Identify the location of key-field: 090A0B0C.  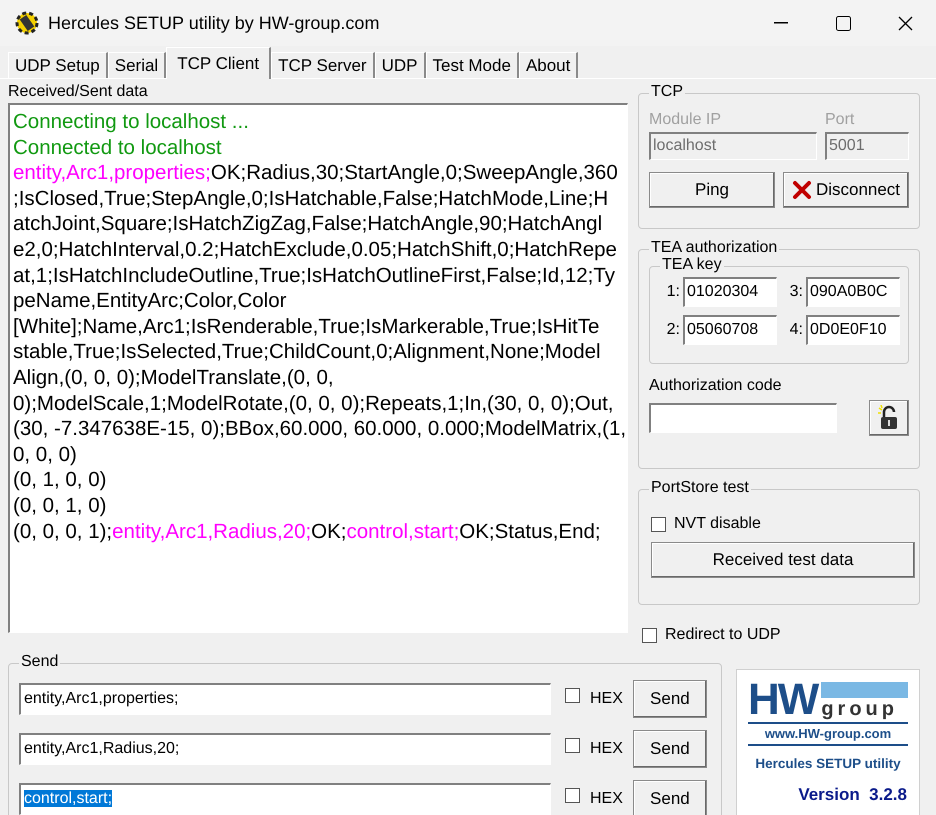
(853, 292).